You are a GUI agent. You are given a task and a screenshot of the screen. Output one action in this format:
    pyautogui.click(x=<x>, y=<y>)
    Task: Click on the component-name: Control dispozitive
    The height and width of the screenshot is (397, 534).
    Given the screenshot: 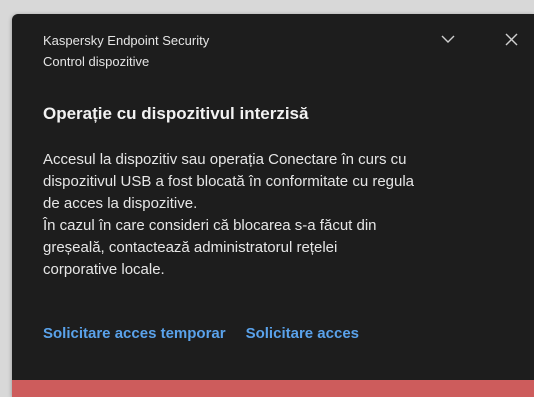 What is the action you would take?
    pyautogui.click(x=96, y=61)
    